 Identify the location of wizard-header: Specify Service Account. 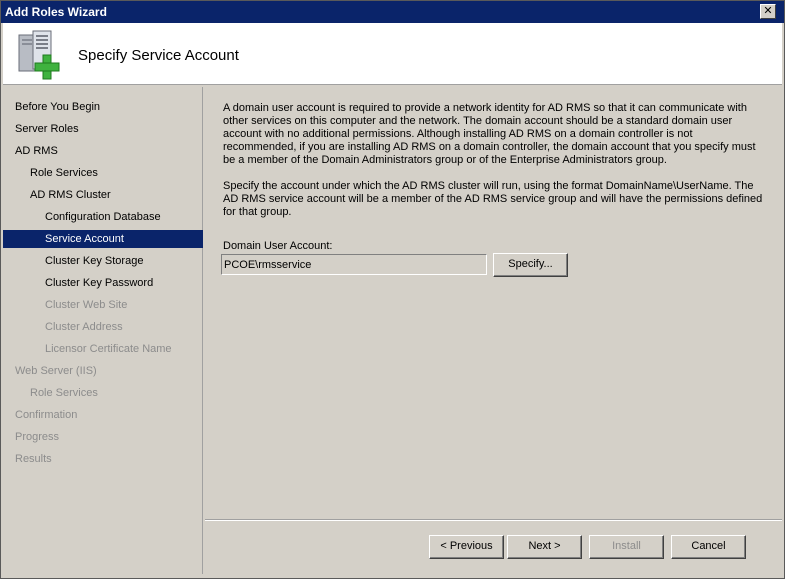
(392, 54).